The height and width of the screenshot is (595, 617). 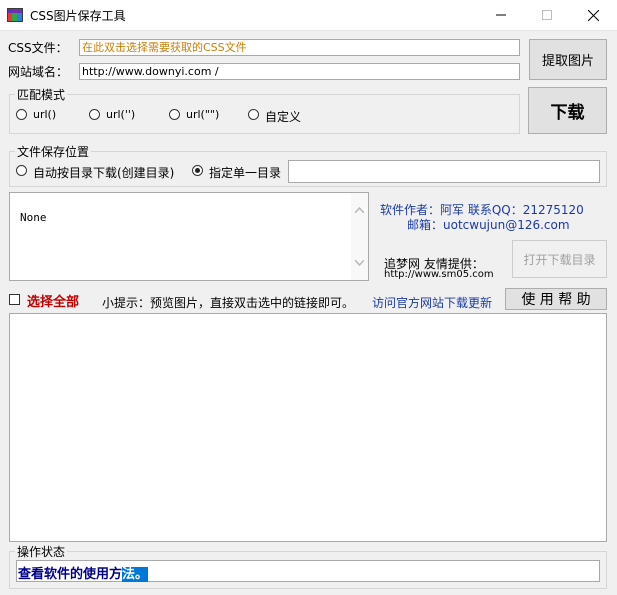 What do you see at coordinates (197, 170) in the screenshot?
I see `radio-checked-icon` at bounding box center [197, 170].